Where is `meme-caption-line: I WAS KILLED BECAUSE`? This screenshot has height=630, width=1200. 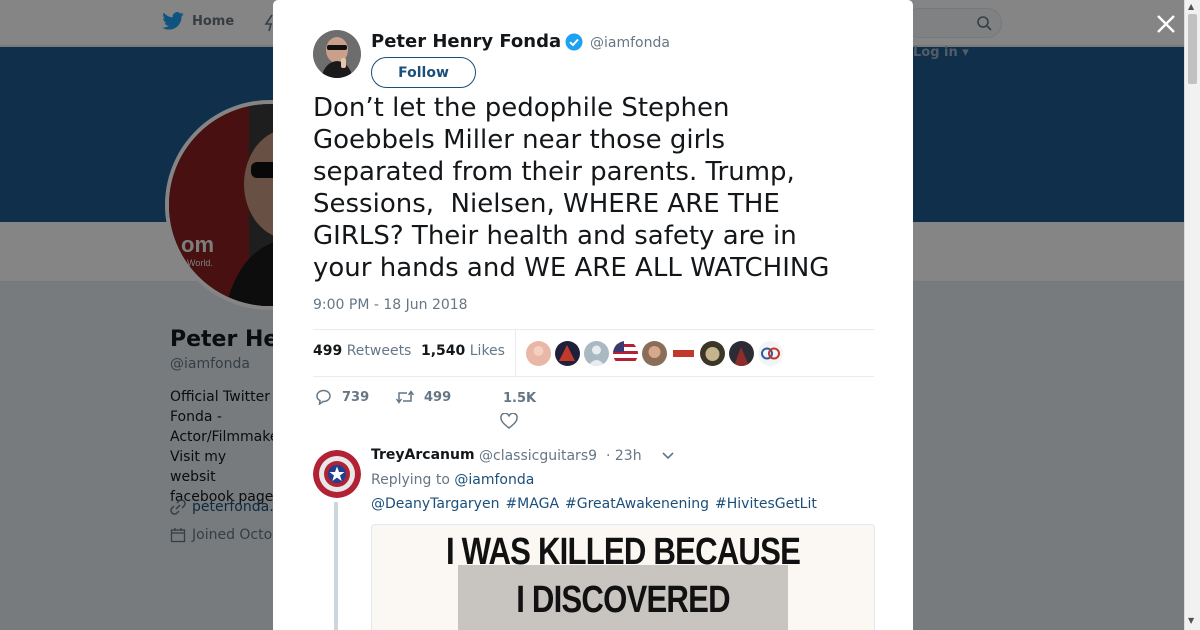
meme-caption-line: I WAS KILLED BECAUSE is located at coordinates (623, 552).